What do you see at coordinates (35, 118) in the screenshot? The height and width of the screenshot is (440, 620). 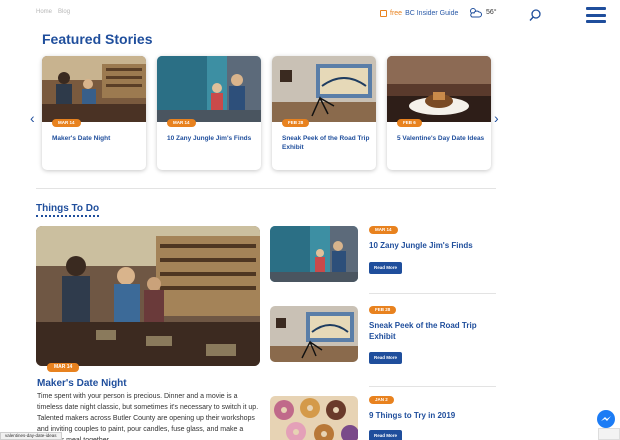 I see `carousel-prev-arrow: ‹` at bounding box center [35, 118].